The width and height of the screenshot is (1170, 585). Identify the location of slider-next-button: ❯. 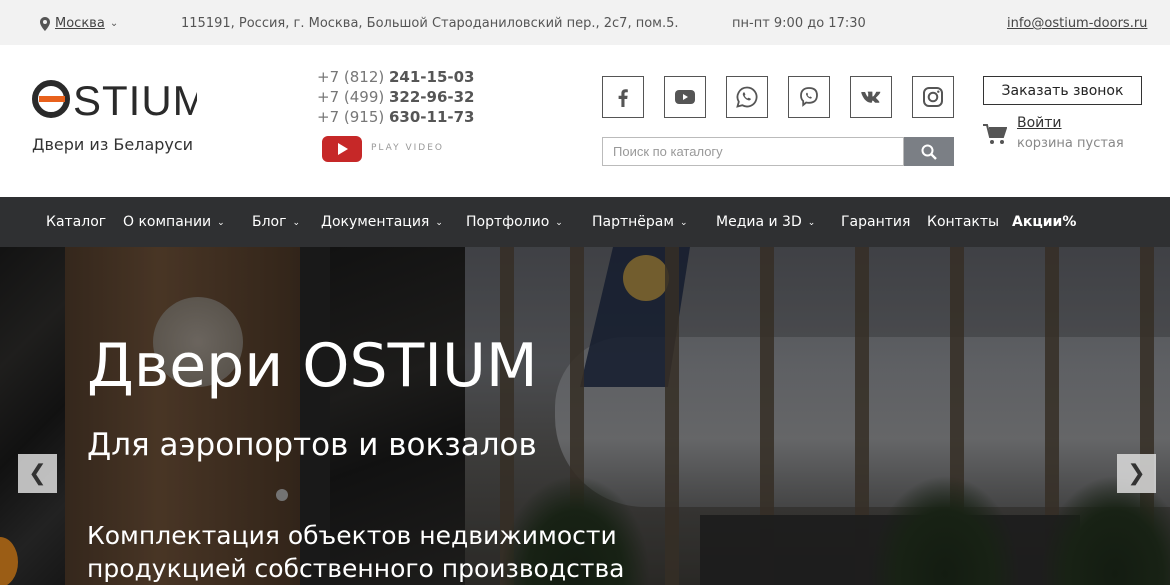
(1136, 473).